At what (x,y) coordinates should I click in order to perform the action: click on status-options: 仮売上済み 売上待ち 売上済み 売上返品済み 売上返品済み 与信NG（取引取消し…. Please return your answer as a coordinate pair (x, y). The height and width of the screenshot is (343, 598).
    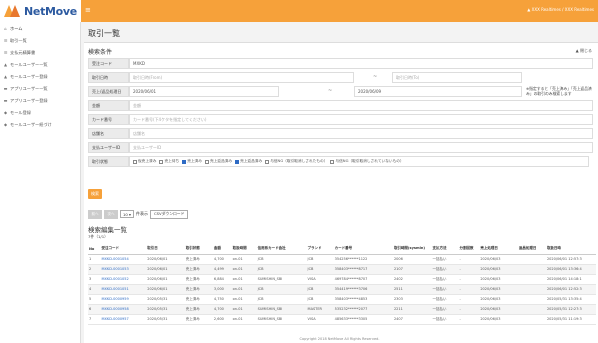
    Looking at the image, I should click on (359, 161).